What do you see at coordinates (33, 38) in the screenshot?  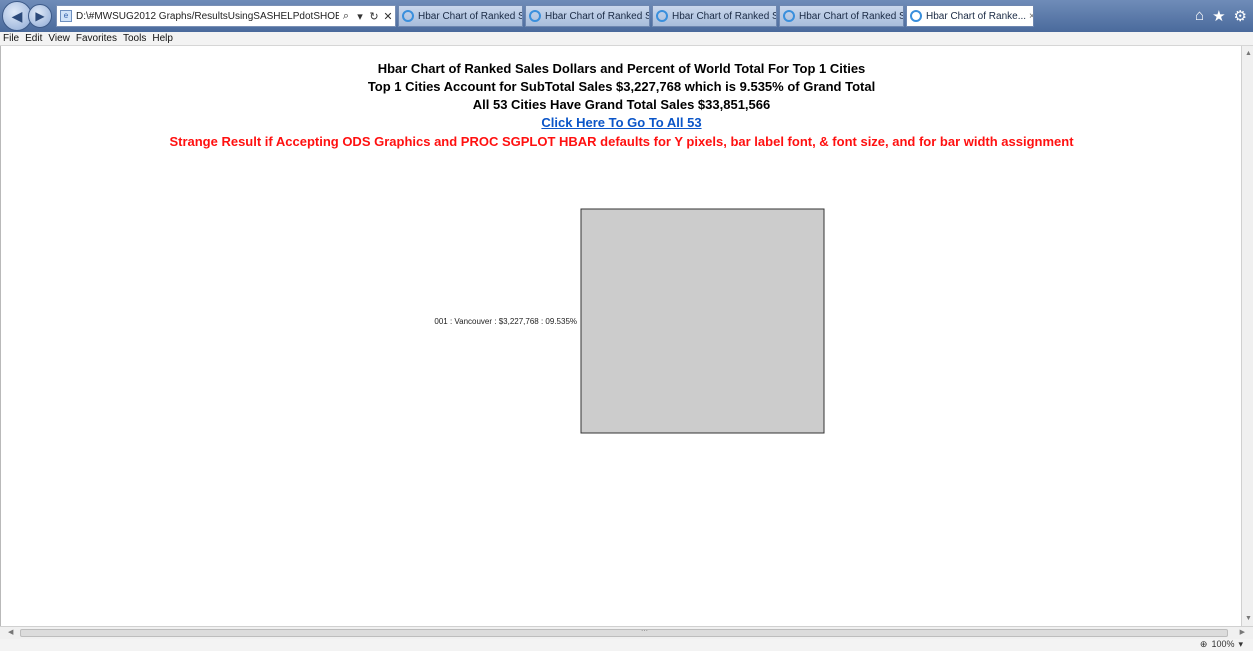 I see `menu-edit: Edit` at bounding box center [33, 38].